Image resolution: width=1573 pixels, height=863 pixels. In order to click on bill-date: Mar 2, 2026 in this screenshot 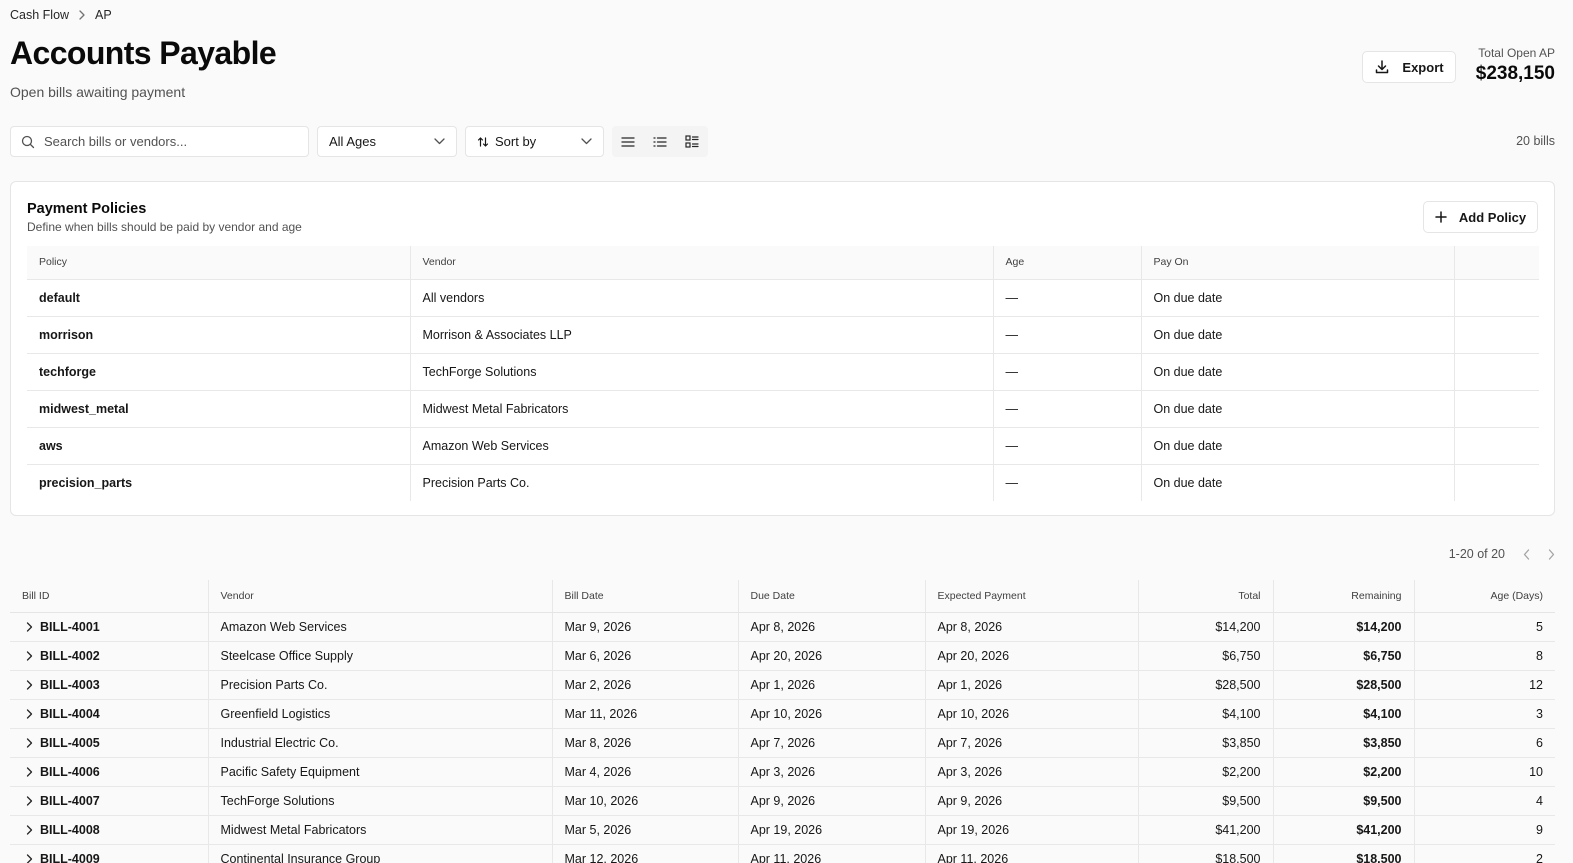, I will do `click(645, 685)`.